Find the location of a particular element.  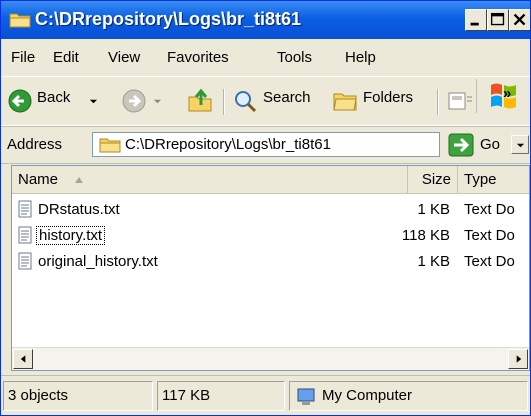

menu-edit: Edit is located at coordinates (66, 57).